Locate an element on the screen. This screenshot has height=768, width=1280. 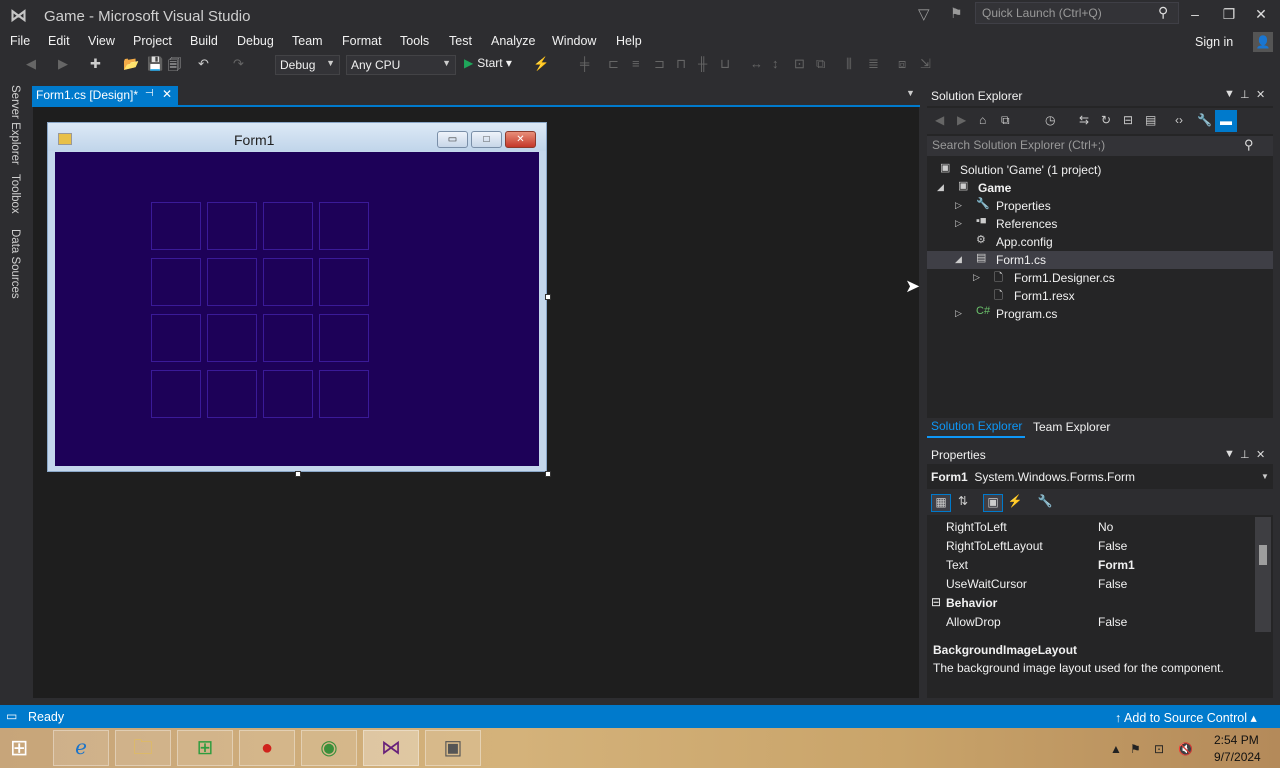
scrollbar-thumb is located at coordinates (1263, 555).